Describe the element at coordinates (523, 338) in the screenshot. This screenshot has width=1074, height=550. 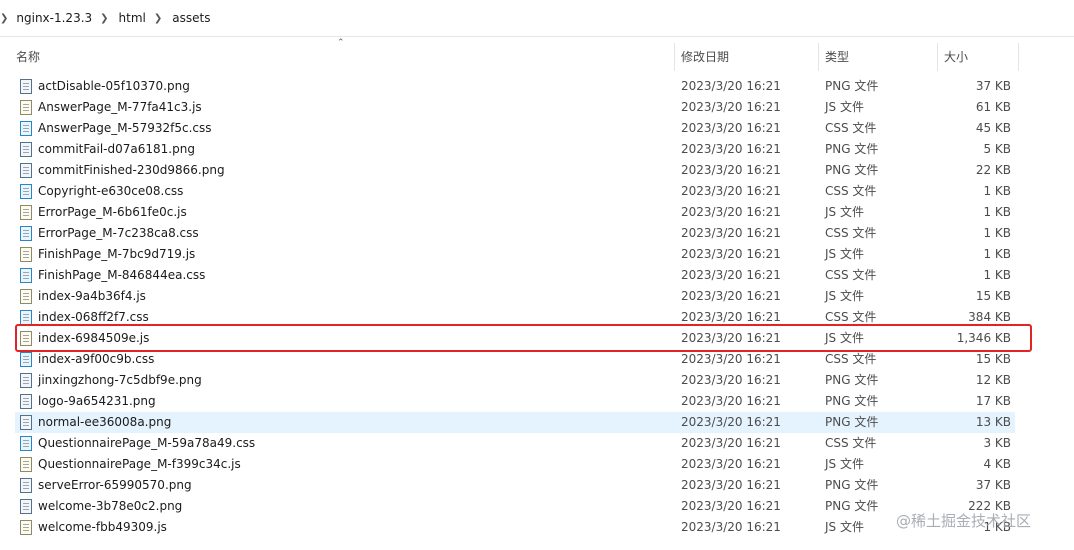
I see `highlight-annotation-box` at that location.